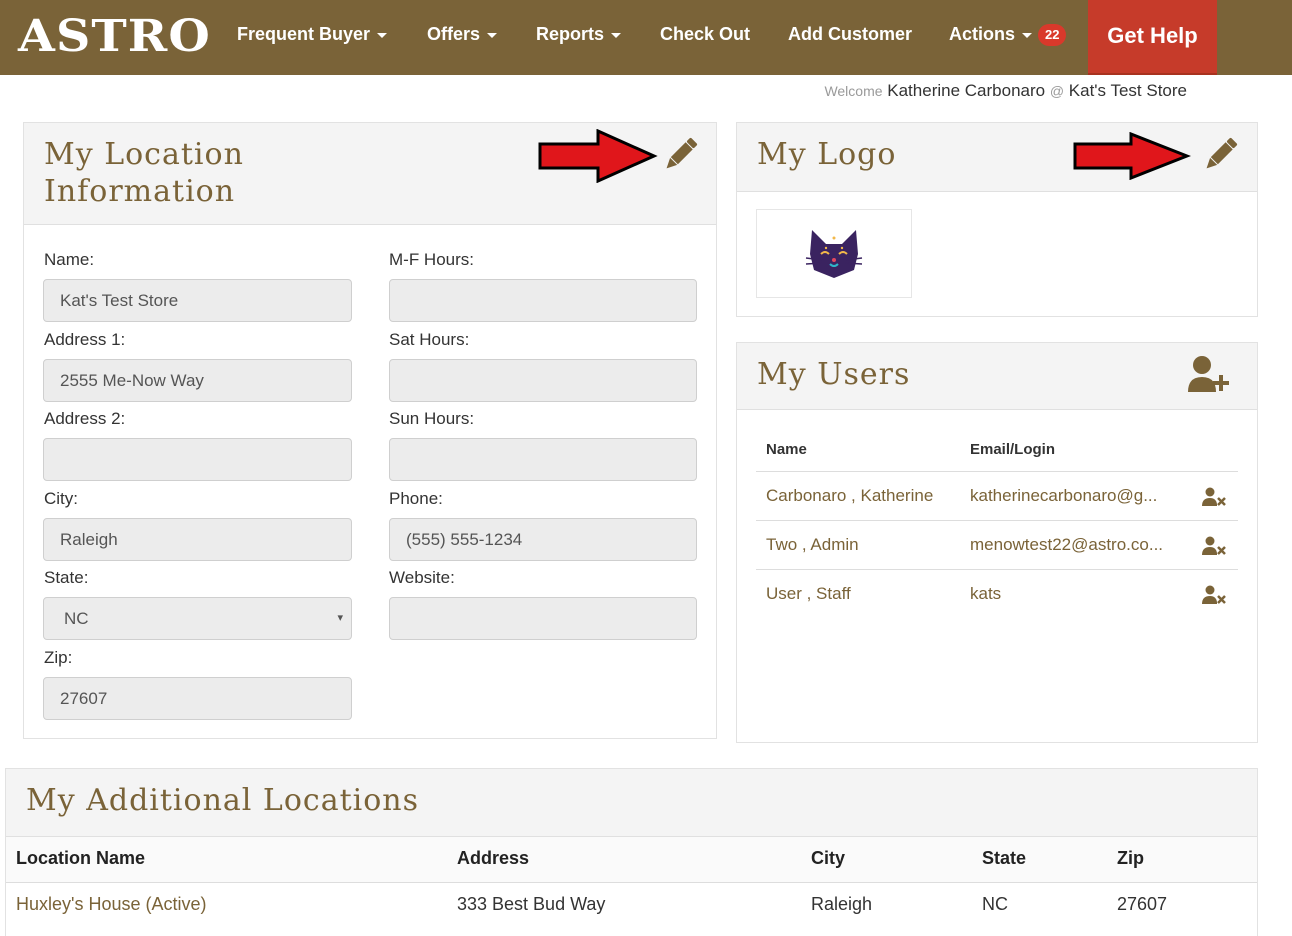  Describe the element at coordinates (340, 618) in the screenshot. I see `select-arrow-icon: ▾` at that location.